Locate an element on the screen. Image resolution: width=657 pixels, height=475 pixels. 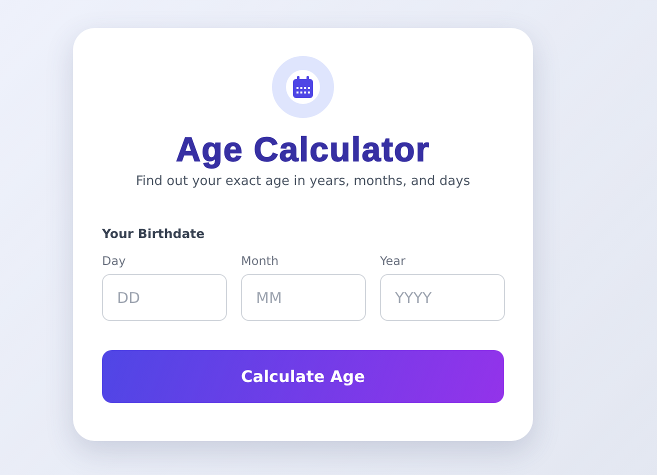
subtitle: Find out your exact age in years, months, and days is located at coordinates (303, 181).